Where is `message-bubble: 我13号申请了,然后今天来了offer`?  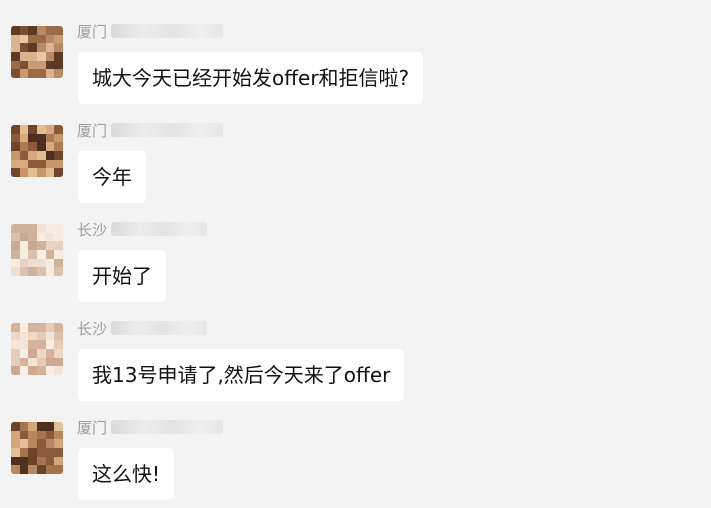 message-bubble: 我13号申请了,然后今天来了offer is located at coordinates (241, 375).